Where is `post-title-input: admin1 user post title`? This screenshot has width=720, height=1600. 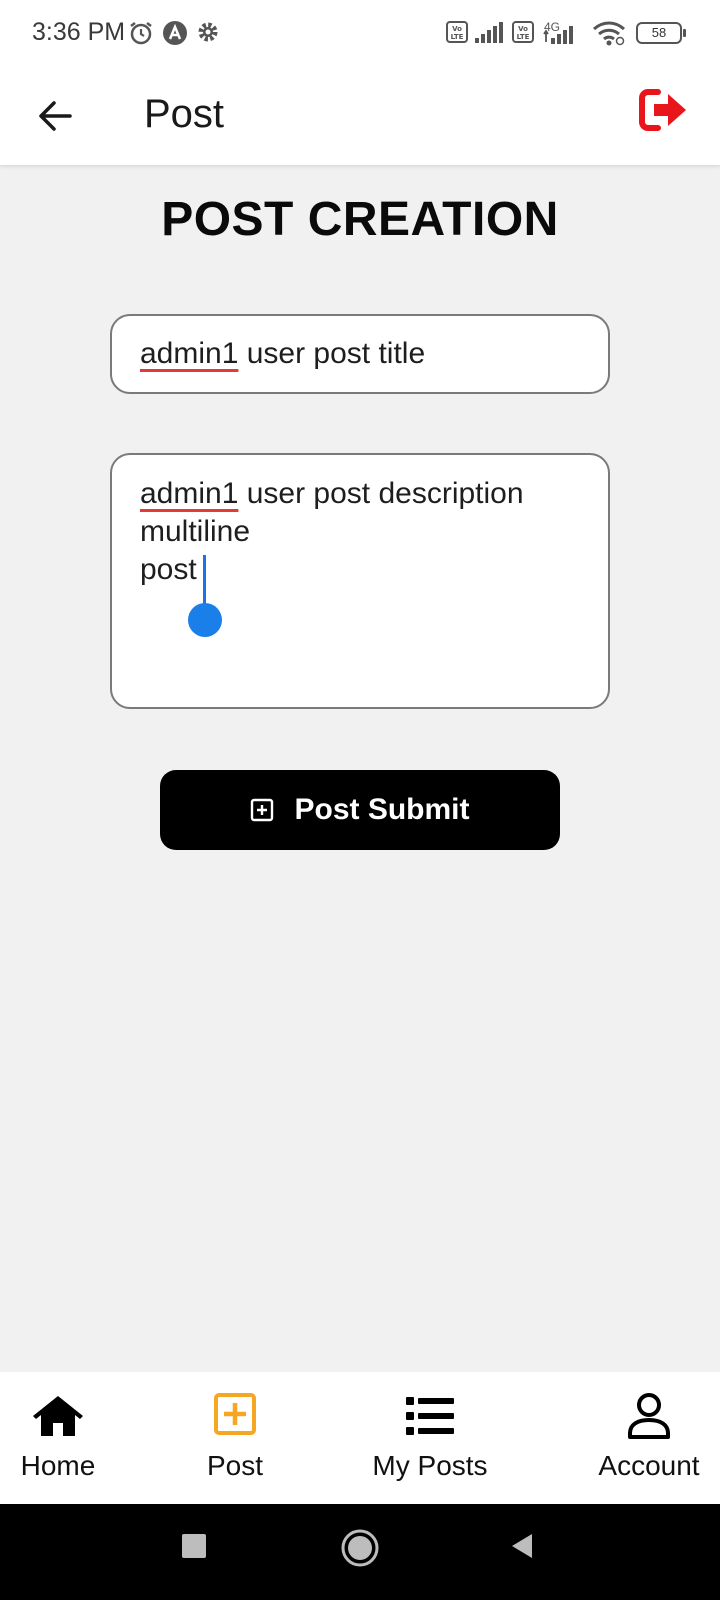 post-title-input: admin1 user post title is located at coordinates (360, 354).